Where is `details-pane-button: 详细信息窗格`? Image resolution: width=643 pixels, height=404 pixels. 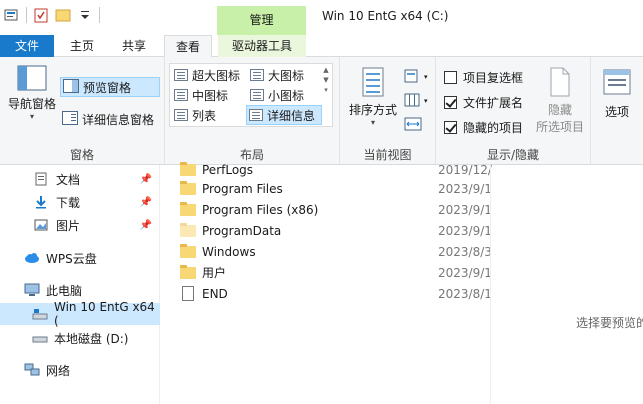
details-pane-button: 详细信息窗格 is located at coordinates (112, 119).